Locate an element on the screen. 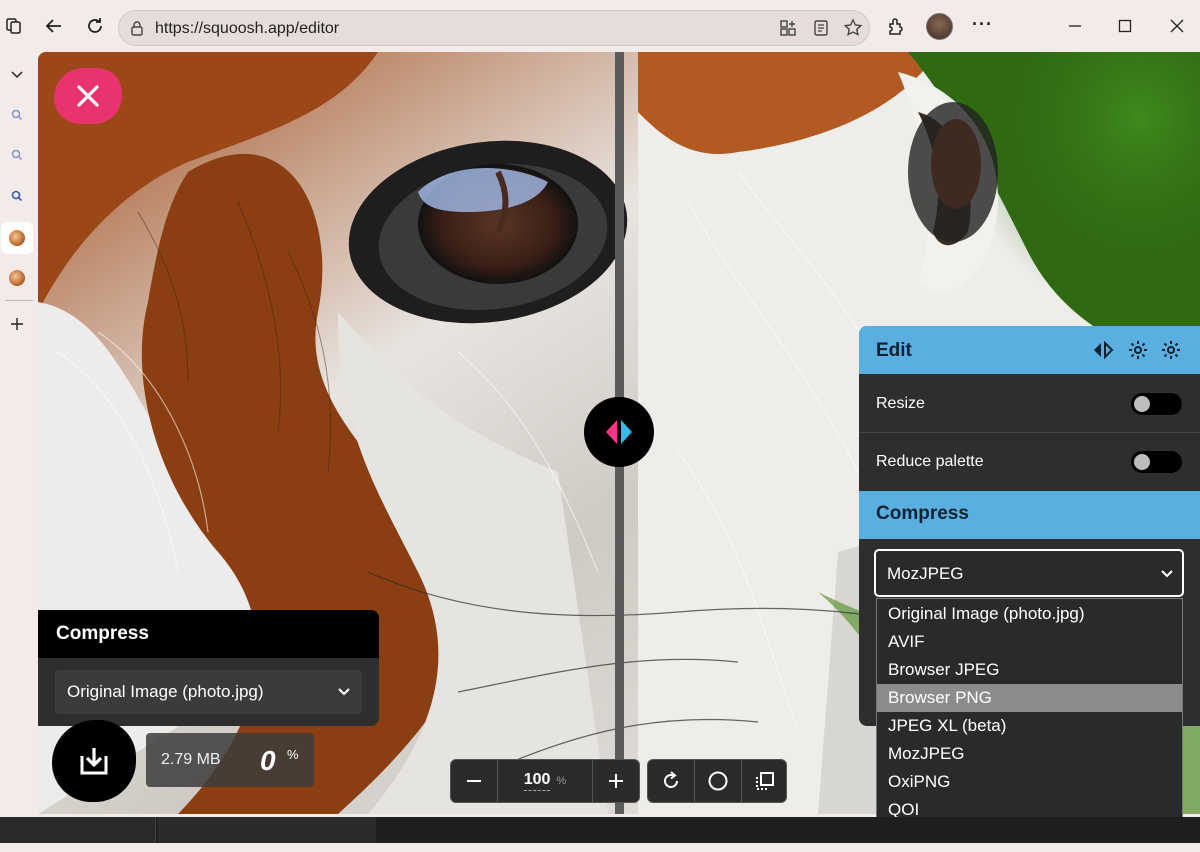  zoom-value: 100 is located at coordinates (537, 781).